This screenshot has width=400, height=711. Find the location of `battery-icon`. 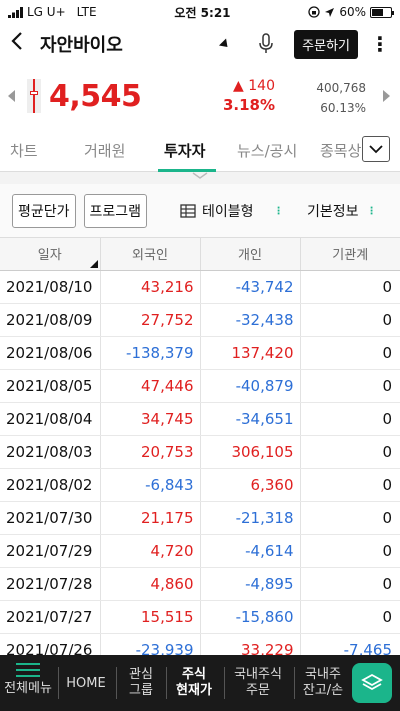

battery-icon is located at coordinates (382, 12).